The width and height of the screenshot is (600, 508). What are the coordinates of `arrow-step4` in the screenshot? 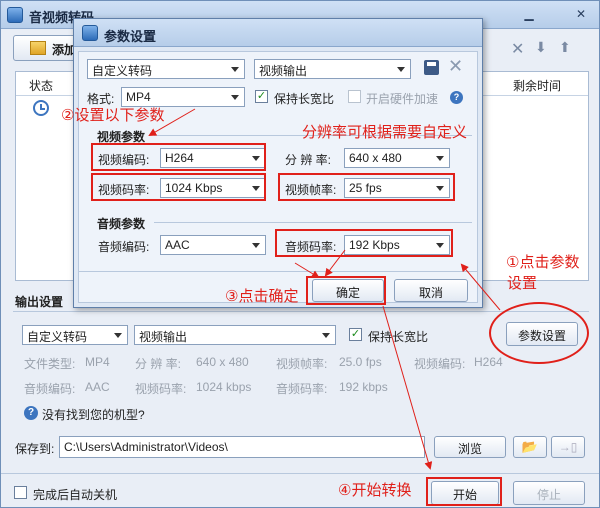 It's located at (407, 387).